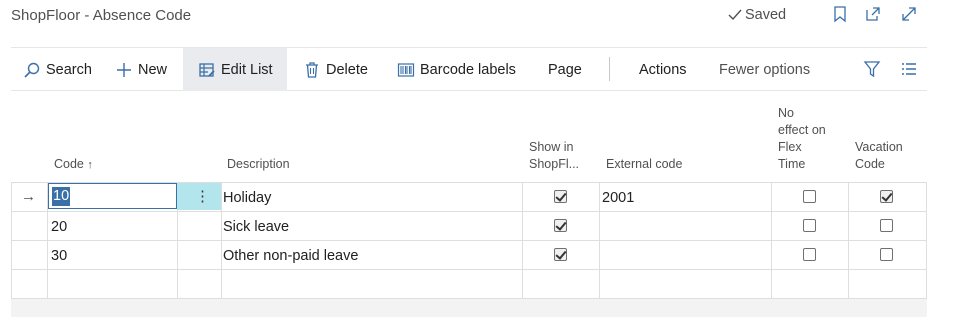 The width and height of the screenshot is (977, 317). Describe the element at coordinates (609, 69) in the screenshot. I see `toolbar-divider` at that location.